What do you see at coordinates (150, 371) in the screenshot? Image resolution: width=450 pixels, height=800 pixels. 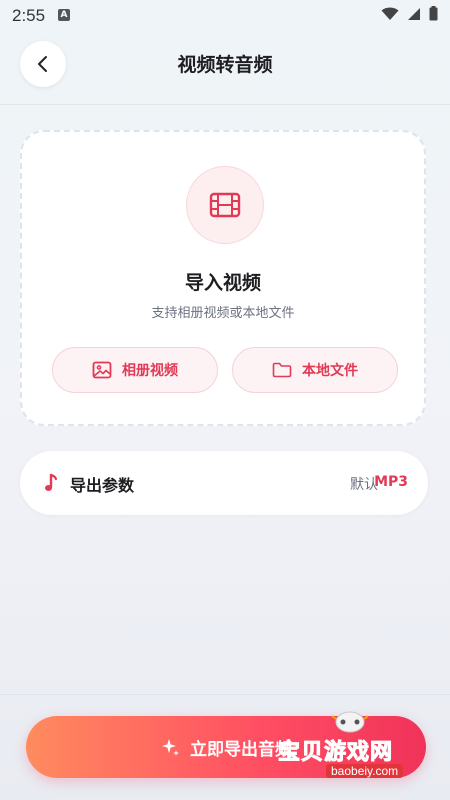 I see `album-video-label: 相册视频` at bounding box center [150, 371].